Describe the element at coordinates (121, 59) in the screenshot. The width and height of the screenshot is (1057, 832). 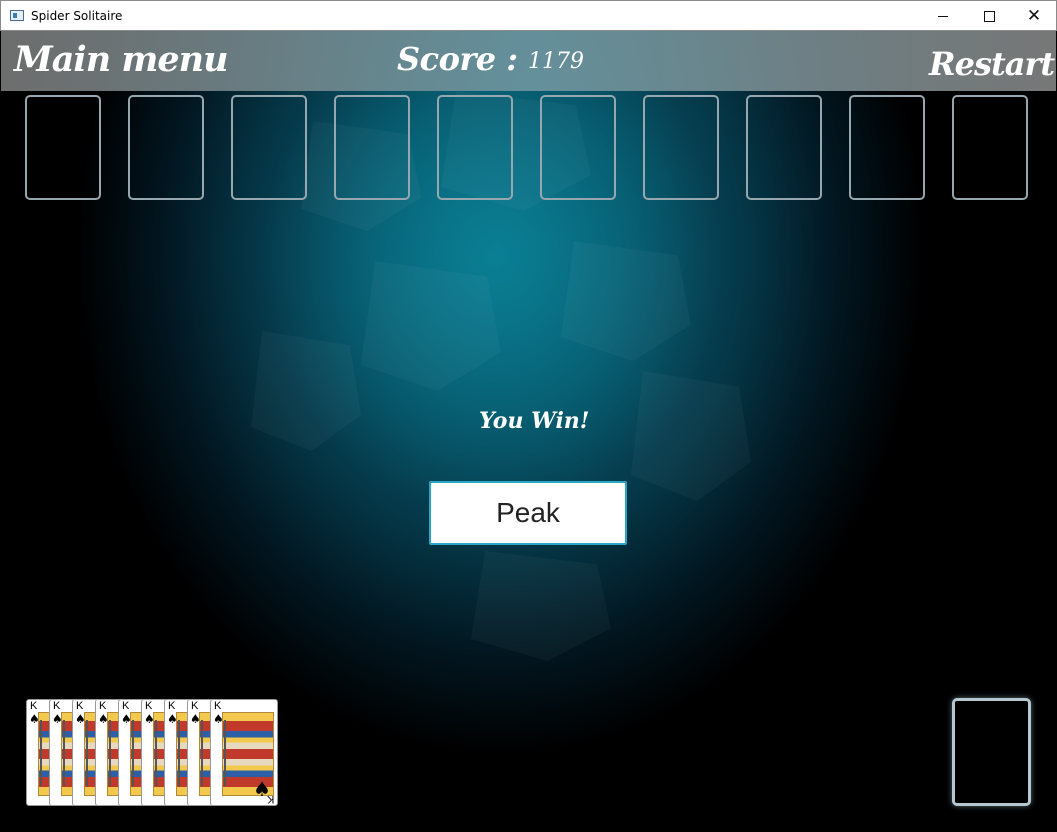
I see `main-menu-button: Main menu` at that location.